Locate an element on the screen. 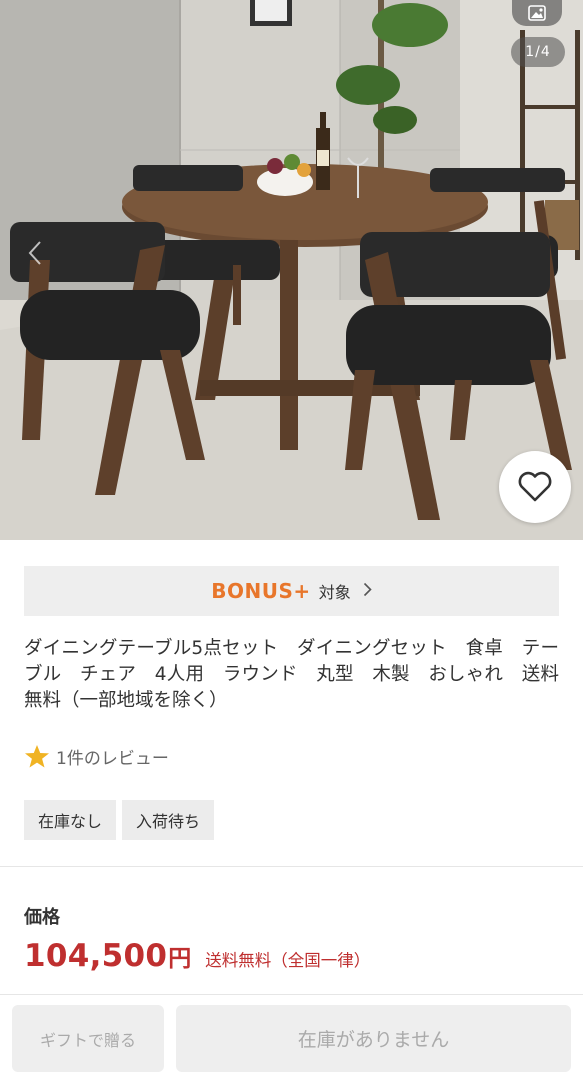 The height and width of the screenshot is (1080, 583). star-icon is located at coordinates (37, 755).